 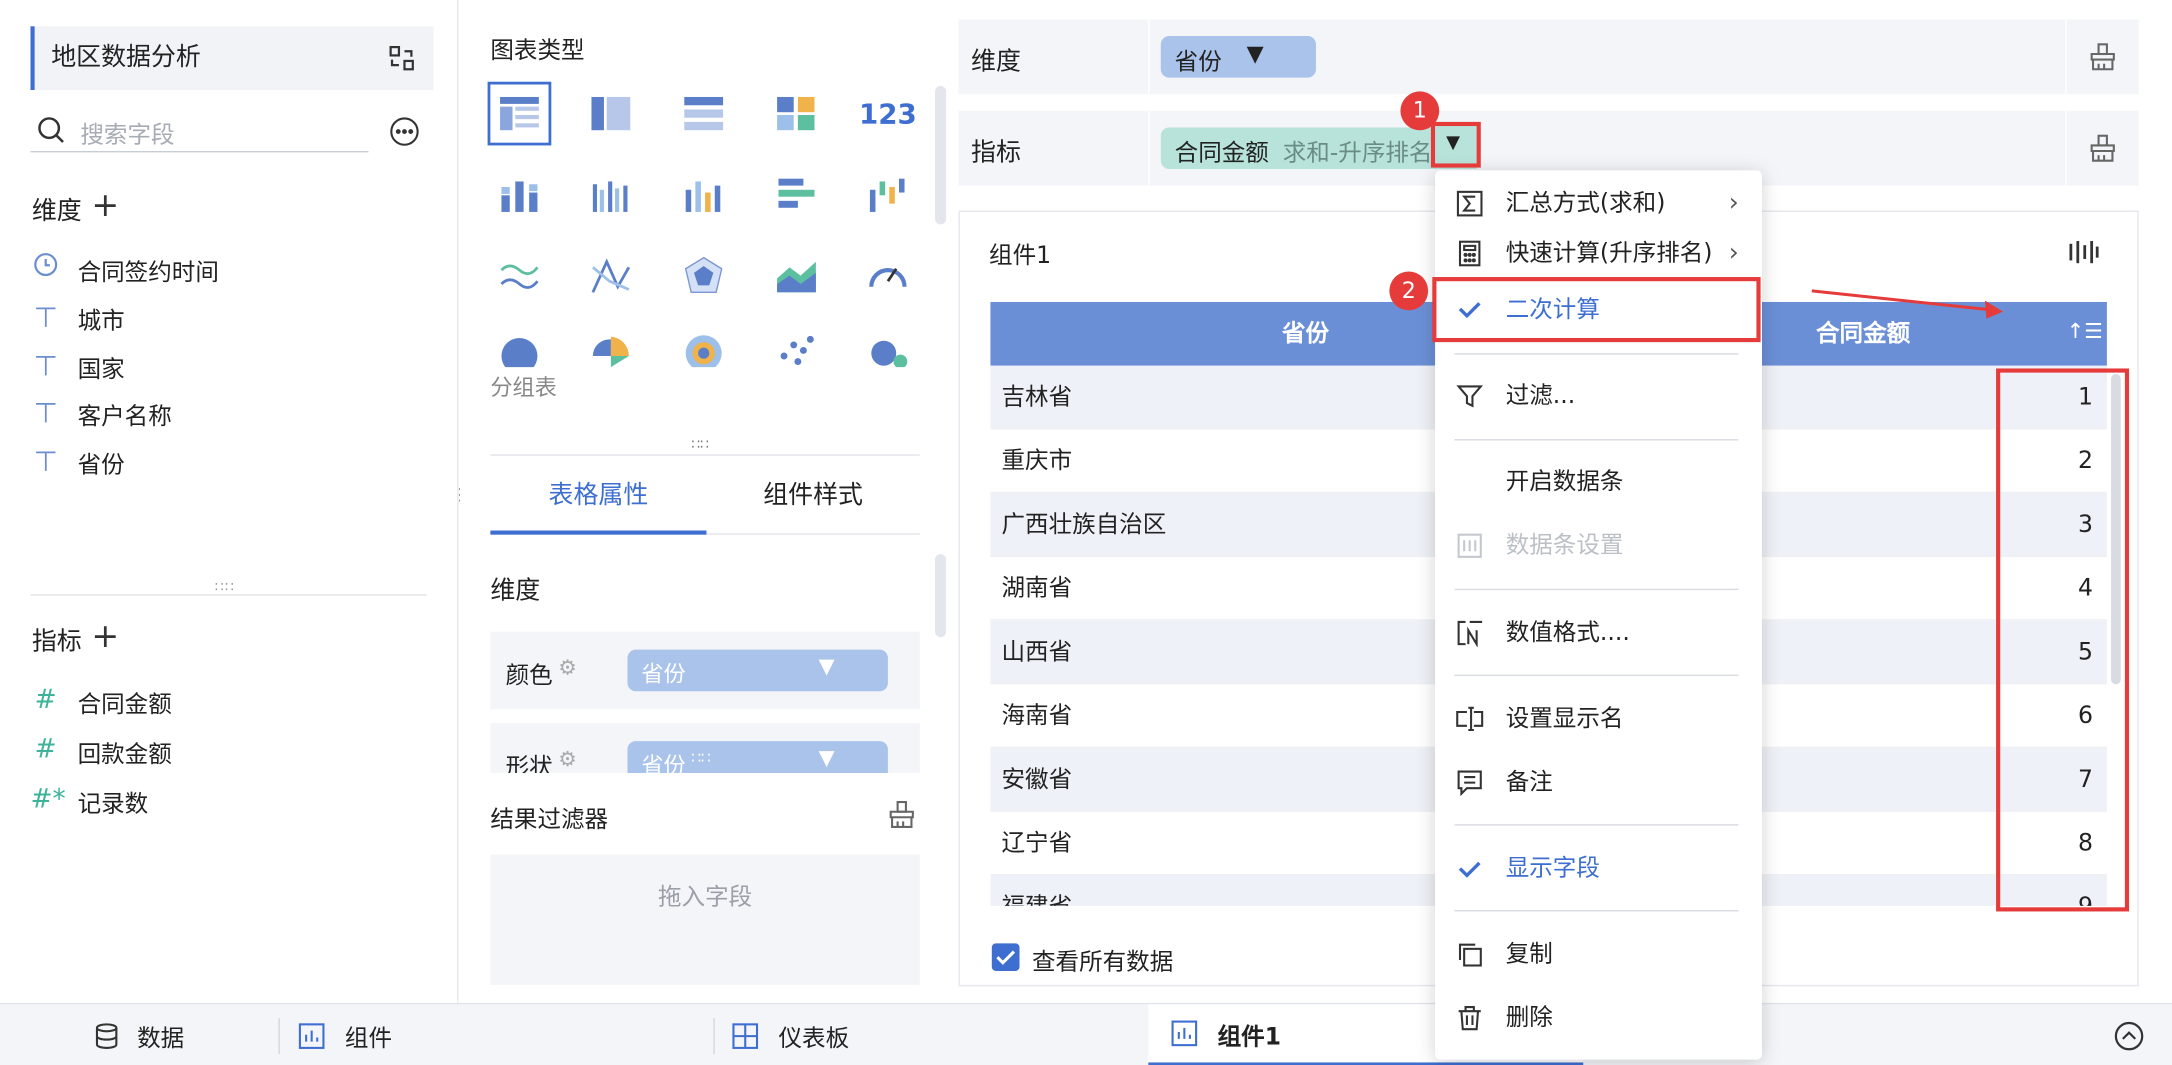 I want to click on field-item-dimension: ⊤ 省份, so click(x=229, y=462).